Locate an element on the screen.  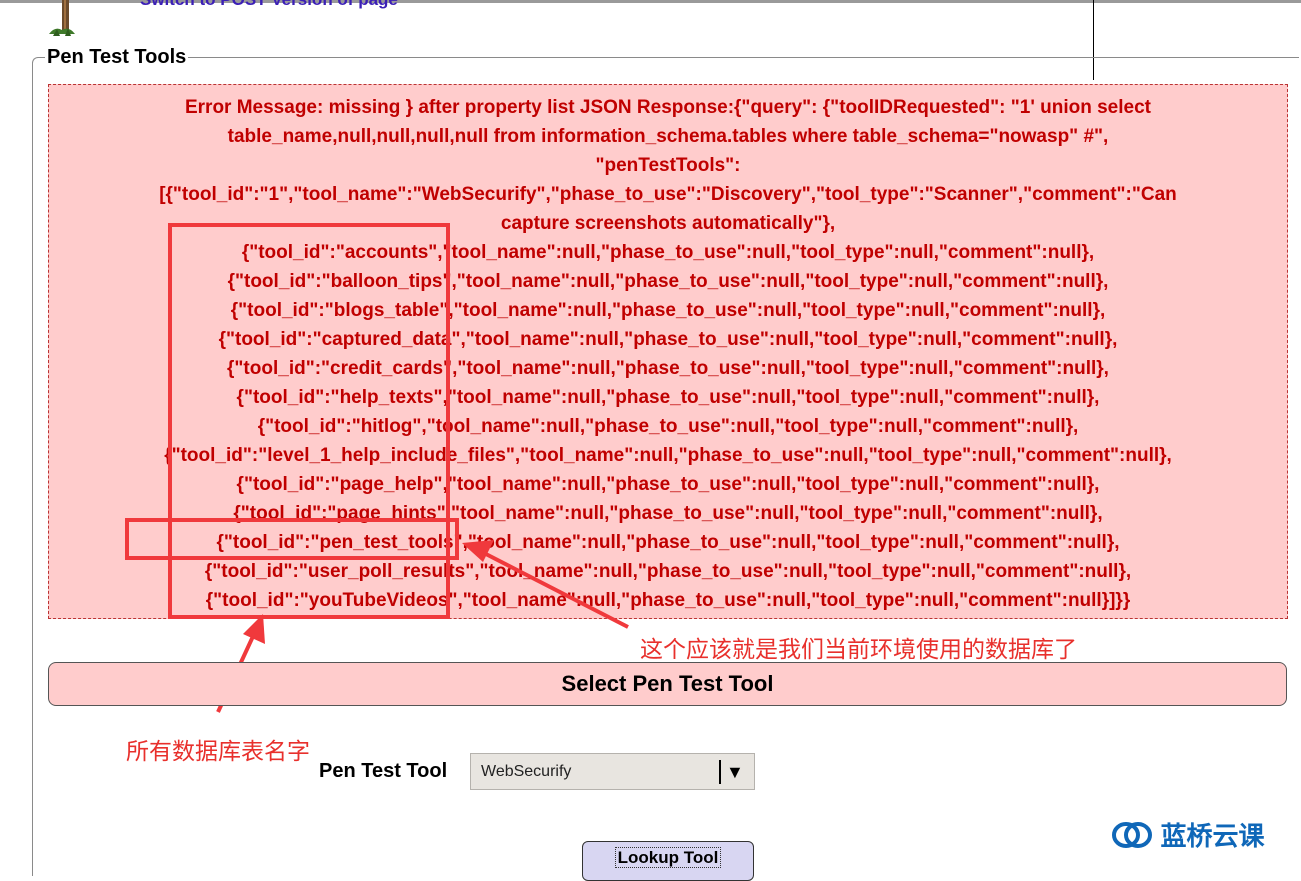
pen-test-tool-select: WebSecurify ▼ is located at coordinates (612, 771).